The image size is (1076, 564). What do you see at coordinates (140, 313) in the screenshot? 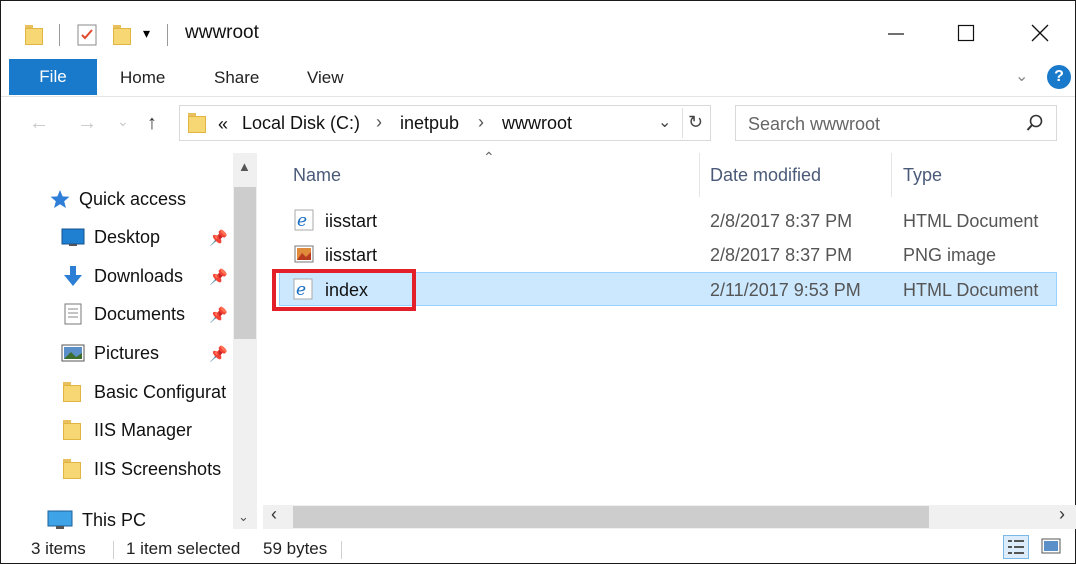
I see `nav-item-label: Documents` at bounding box center [140, 313].